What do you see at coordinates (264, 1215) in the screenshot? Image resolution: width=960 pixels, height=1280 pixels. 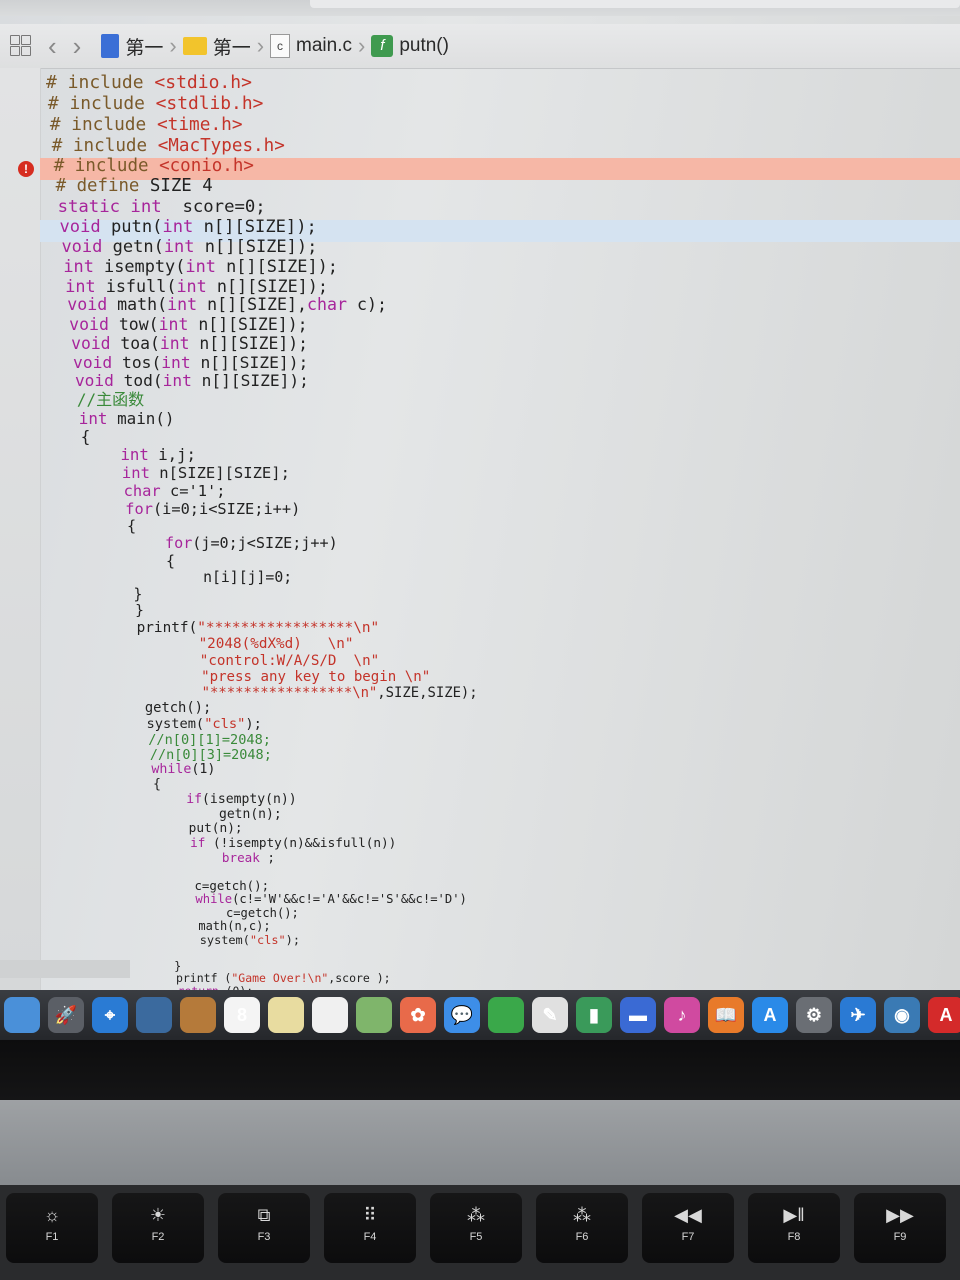 I see `mission-control-icon: ⧉` at bounding box center [264, 1215].